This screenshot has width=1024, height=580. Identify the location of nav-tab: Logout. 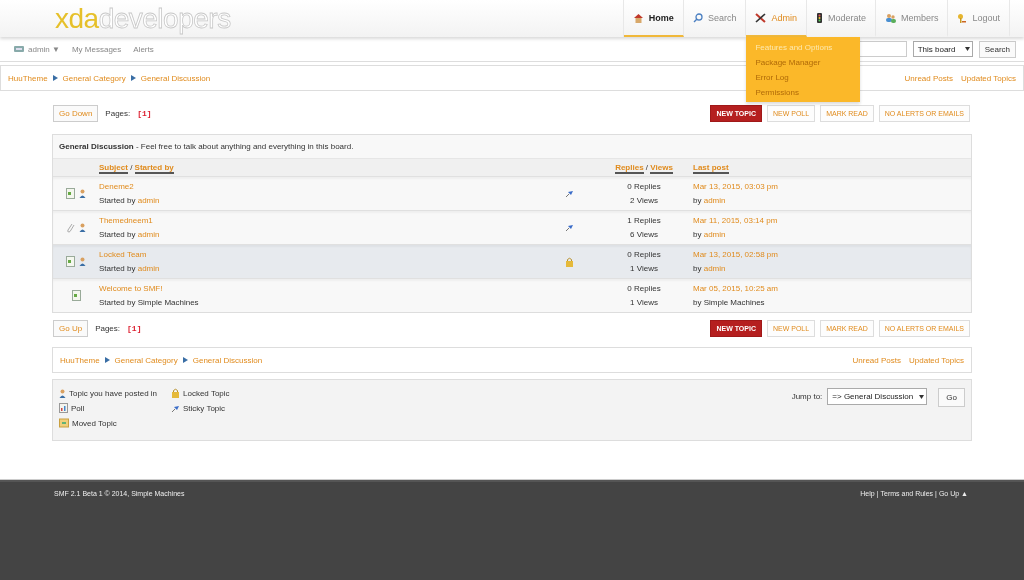
(979, 18).